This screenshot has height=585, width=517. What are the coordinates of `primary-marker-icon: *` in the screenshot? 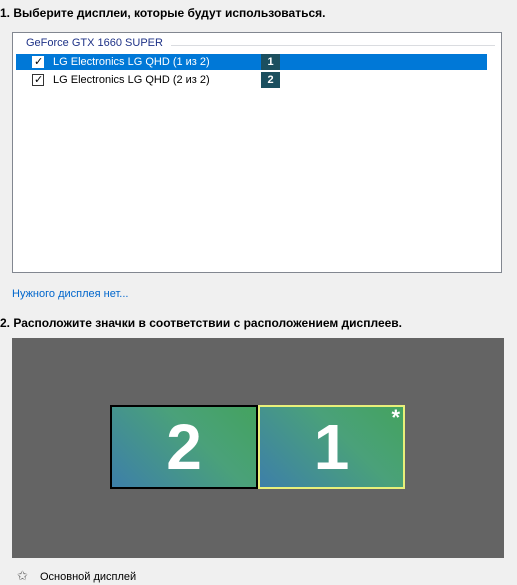 It's located at (395, 417).